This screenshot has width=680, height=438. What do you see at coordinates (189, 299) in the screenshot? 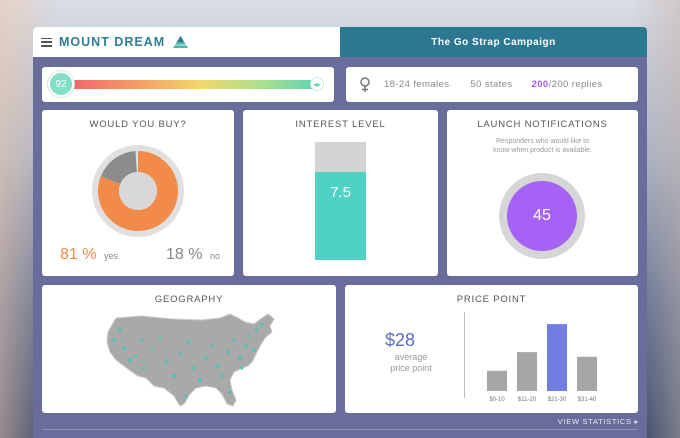
I see `geography-title: GEOGRAPHY` at bounding box center [189, 299].